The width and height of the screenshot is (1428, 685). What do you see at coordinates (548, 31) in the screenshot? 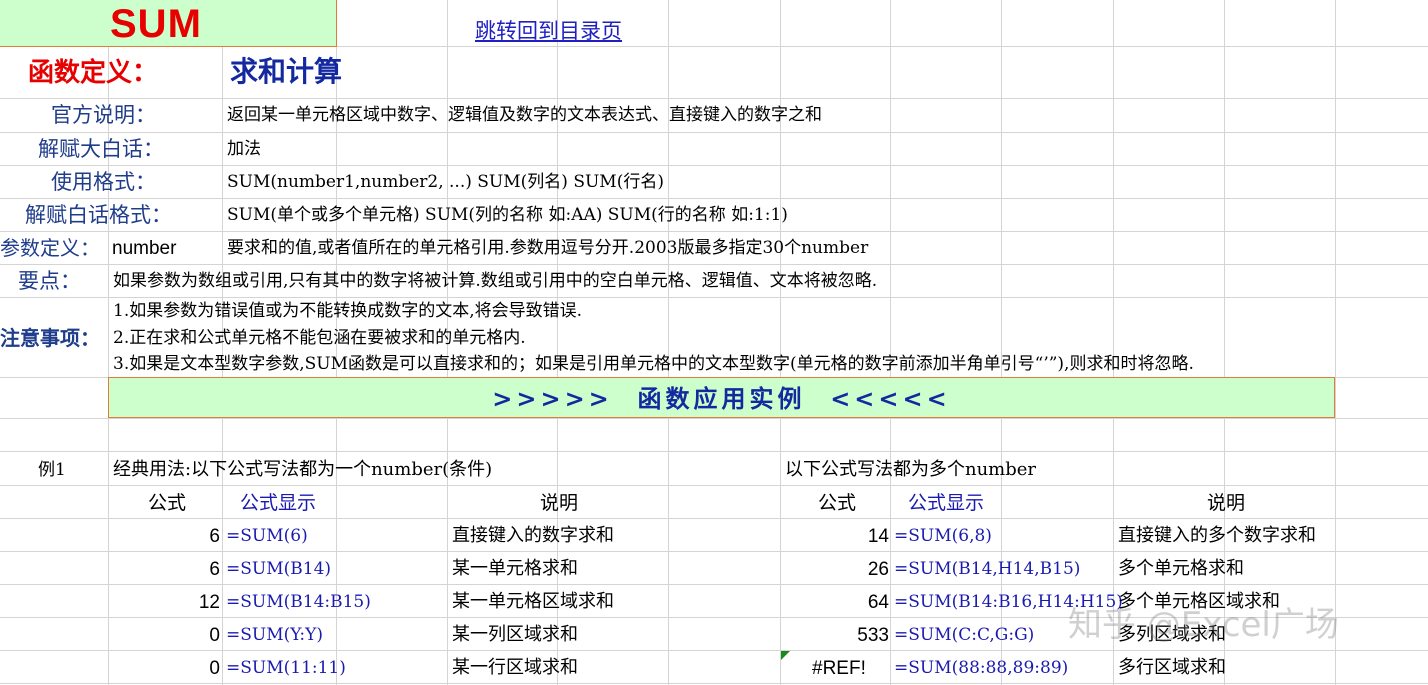
I see `back-to-toc-link: 跳转回到目录页` at bounding box center [548, 31].